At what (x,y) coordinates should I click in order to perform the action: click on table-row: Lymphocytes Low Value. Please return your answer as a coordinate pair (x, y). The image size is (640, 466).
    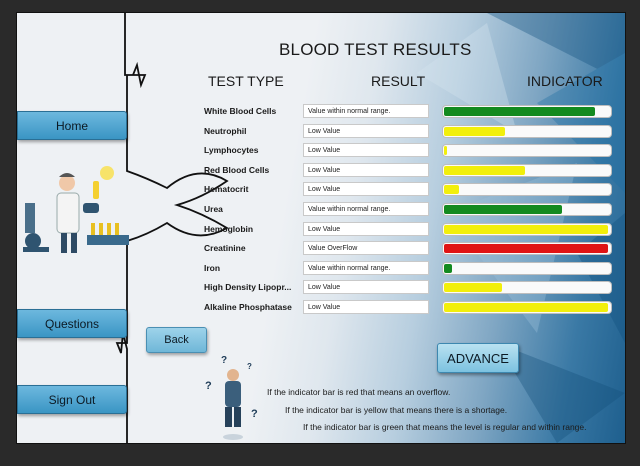
    Looking at the image, I should click on (409, 151).